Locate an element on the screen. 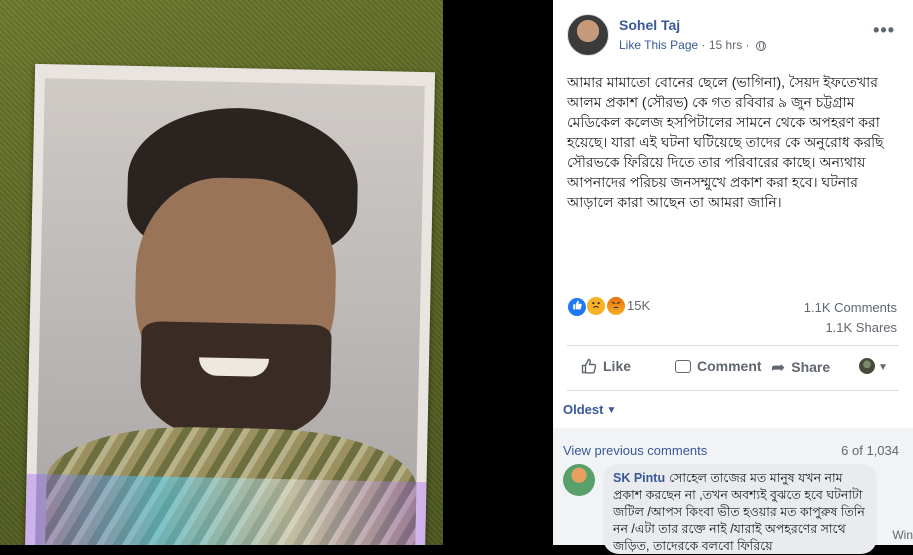 This screenshot has width=913, height=555. audience-selector: ▼ is located at coordinates (873, 366).